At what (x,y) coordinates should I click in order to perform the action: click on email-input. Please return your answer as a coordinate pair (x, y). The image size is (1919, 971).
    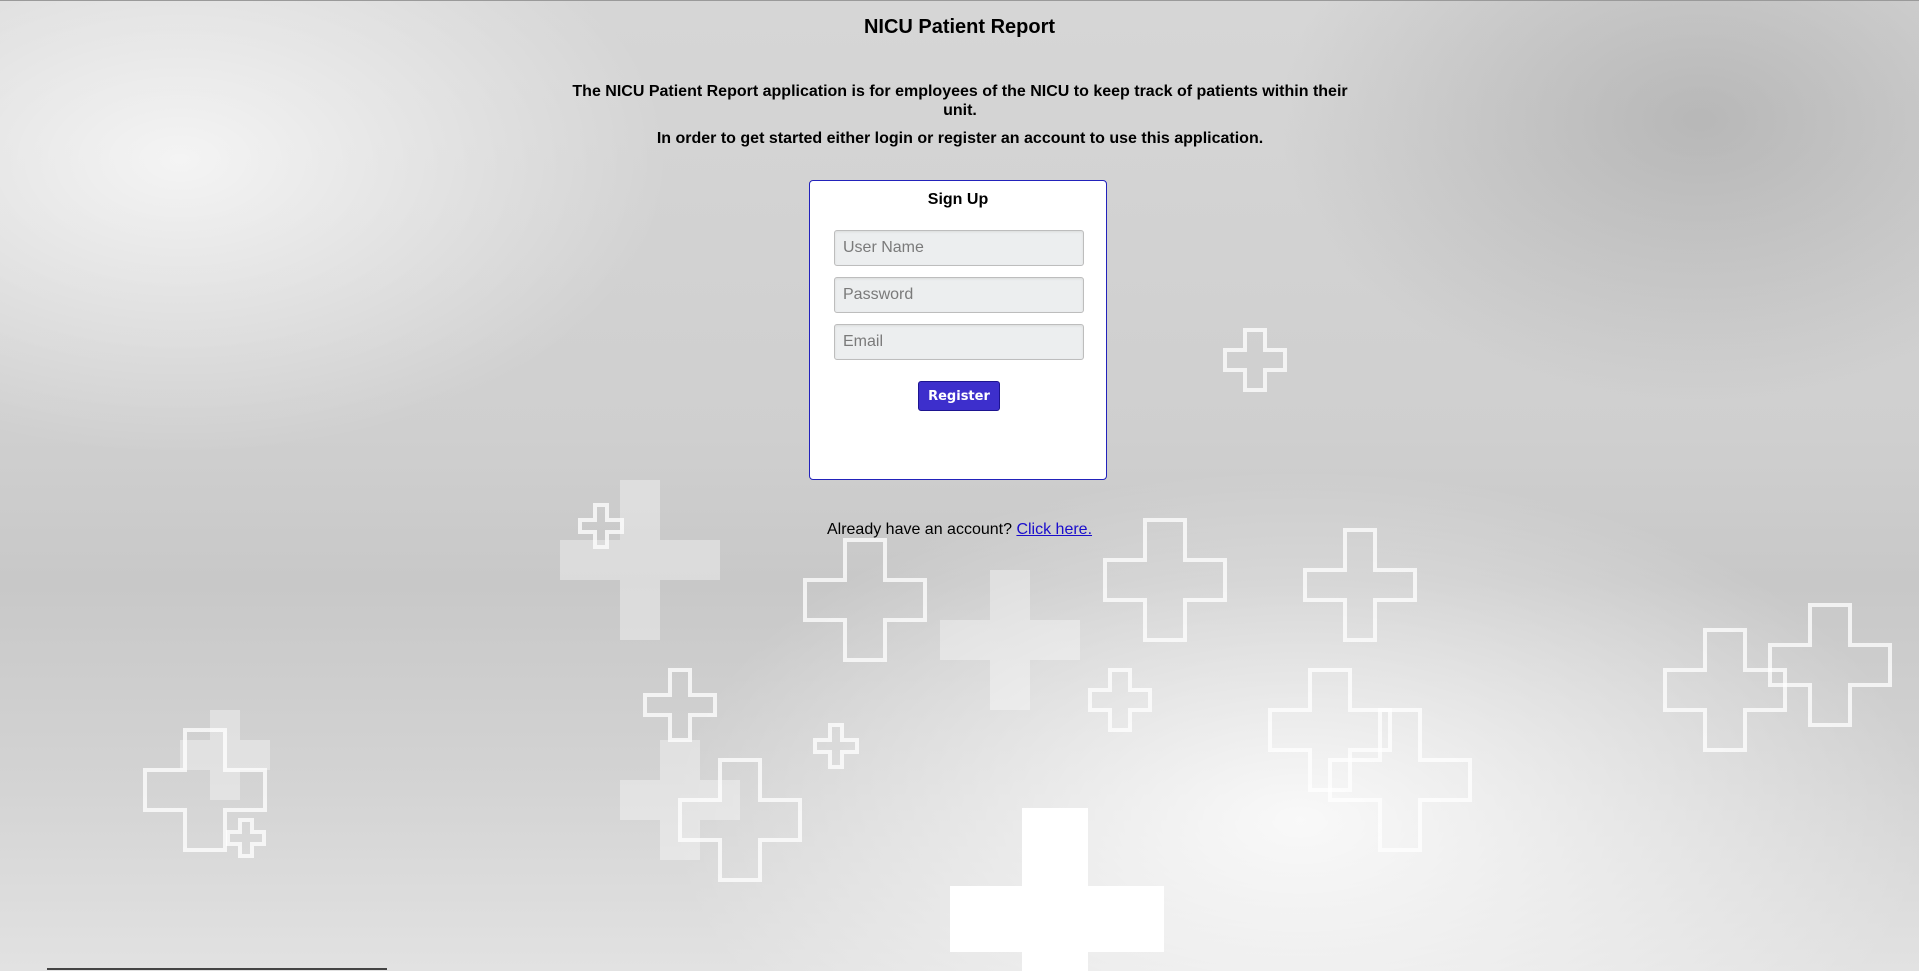
    Looking at the image, I should click on (959, 342).